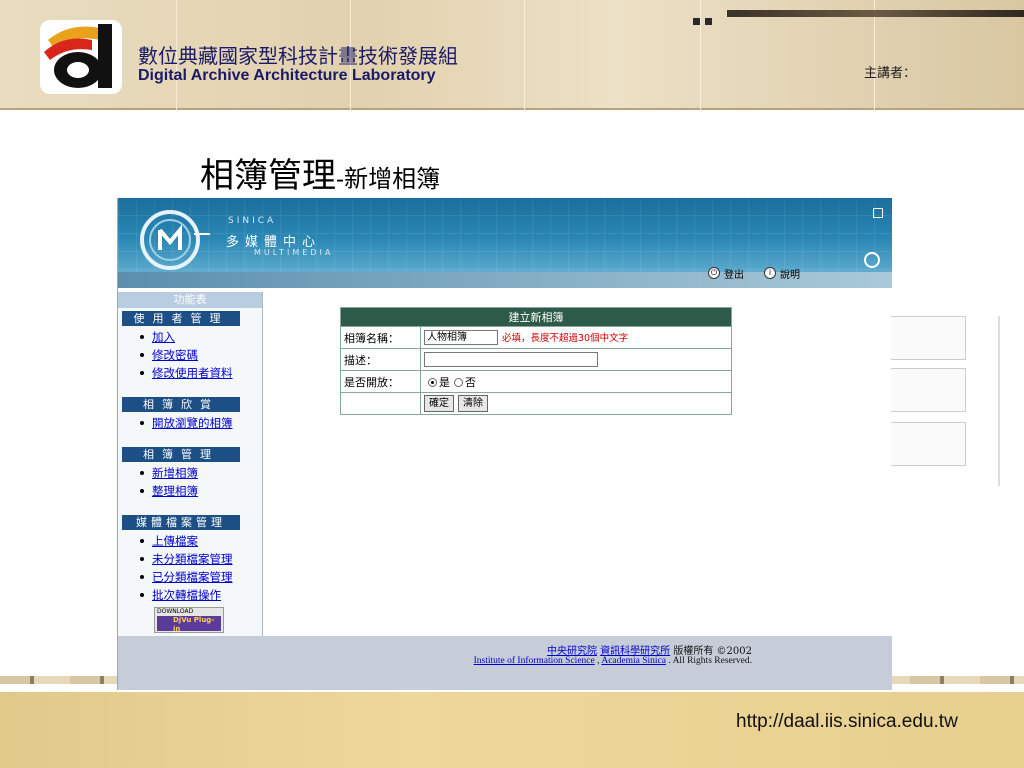 Image resolution: width=1024 pixels, height=768 pixels. Describe the element at coordinates (192, 423) in the screenshot. I see `menu-link-public-albums: 開放瀏覽的相簿` at that location.